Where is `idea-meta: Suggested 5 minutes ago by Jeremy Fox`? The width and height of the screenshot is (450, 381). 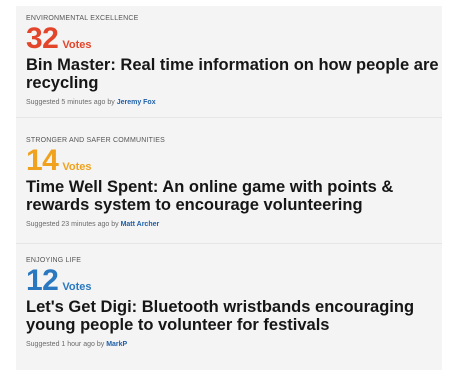
idea-meta: Suggested 5 minutes ago by Jeremy Fox is located at coordinates (234, 102).